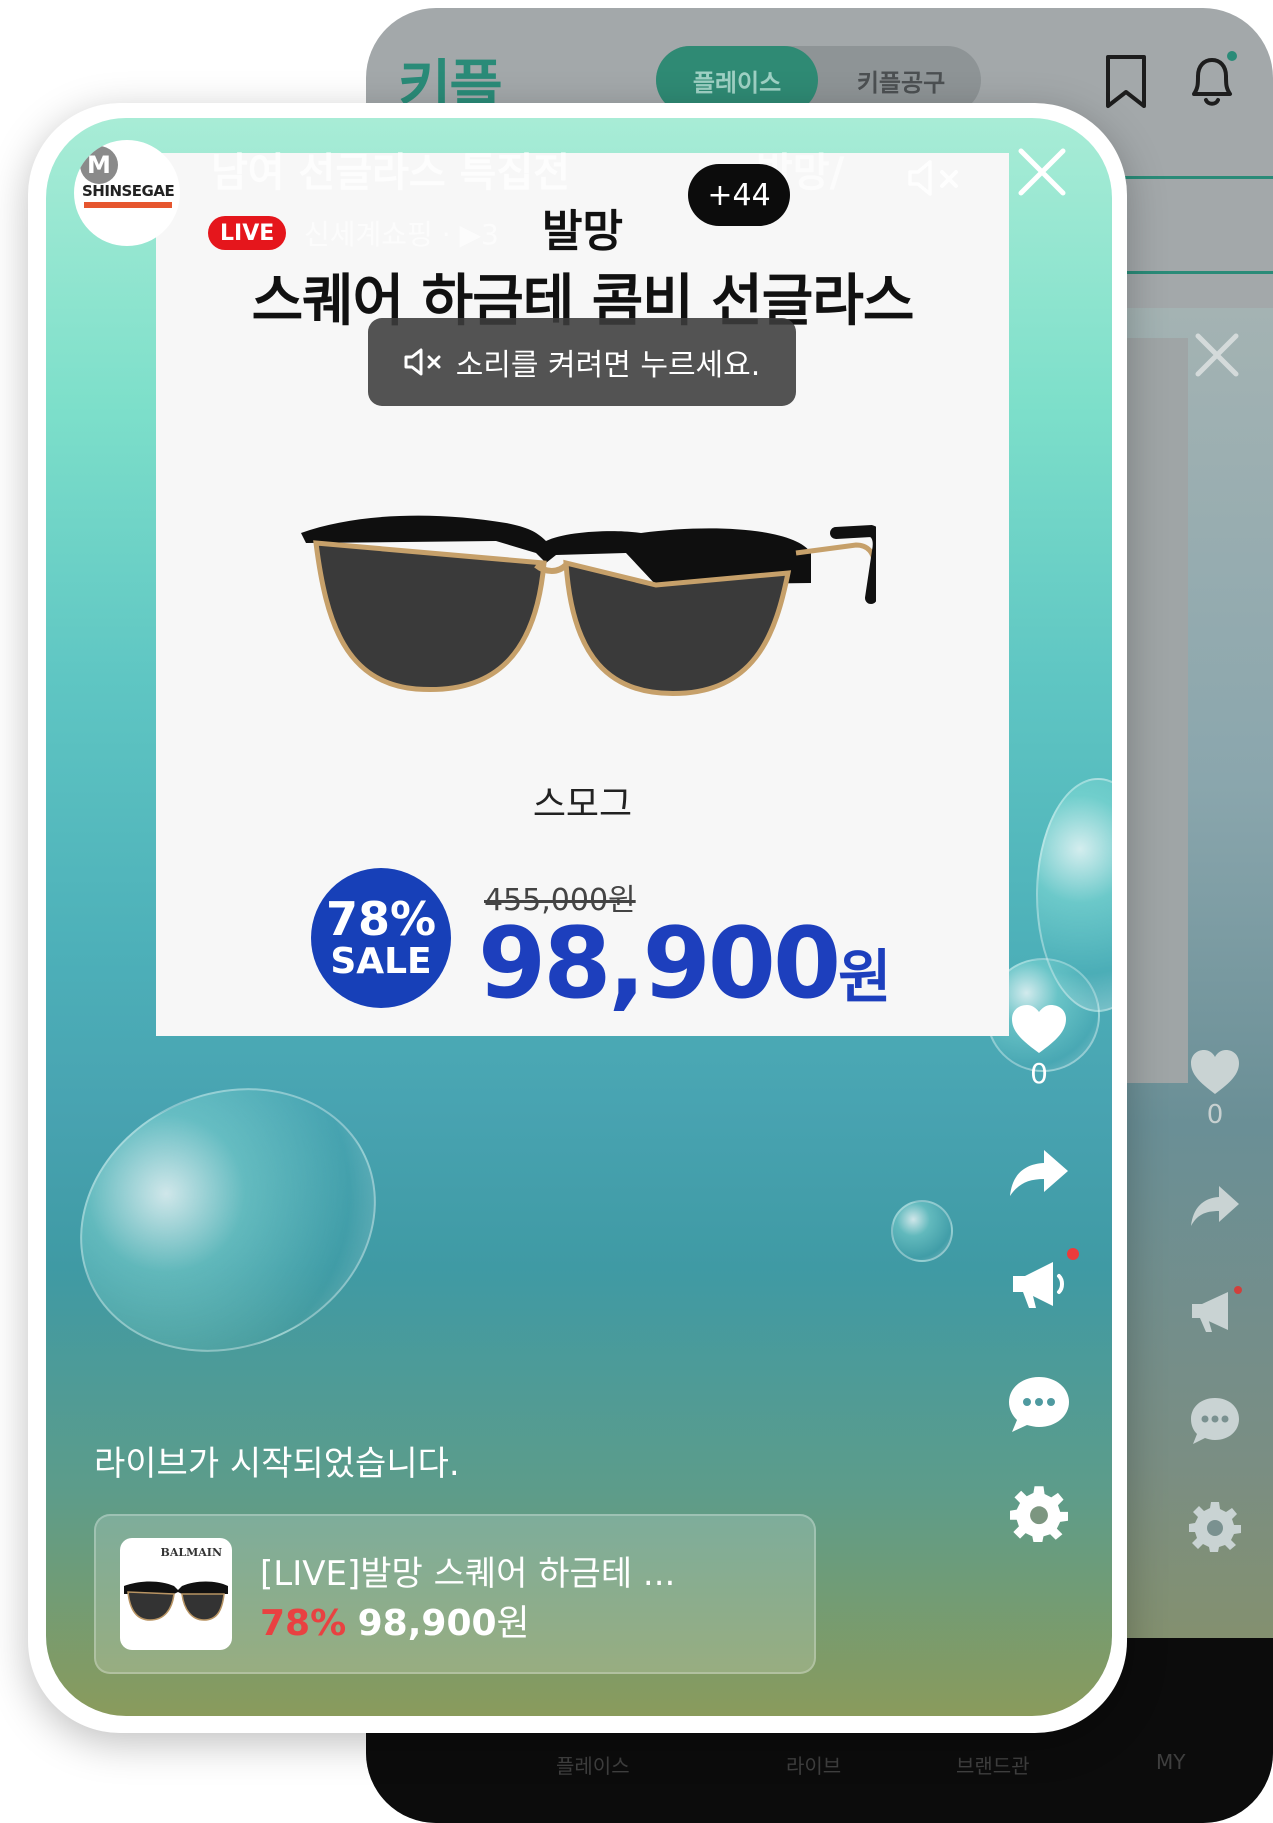  What do you see at coordinates (303, 1623) in the screenshot?
I see `discount-rate: 78%` at bounding box center [303, 1623].